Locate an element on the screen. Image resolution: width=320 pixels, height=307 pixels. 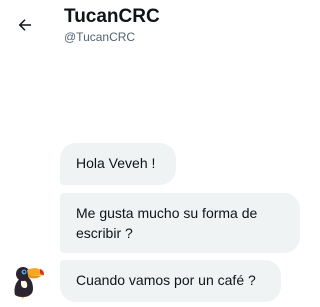
message-bubble: Cuando vamos por un café ? is located at coordinates (170, 281).